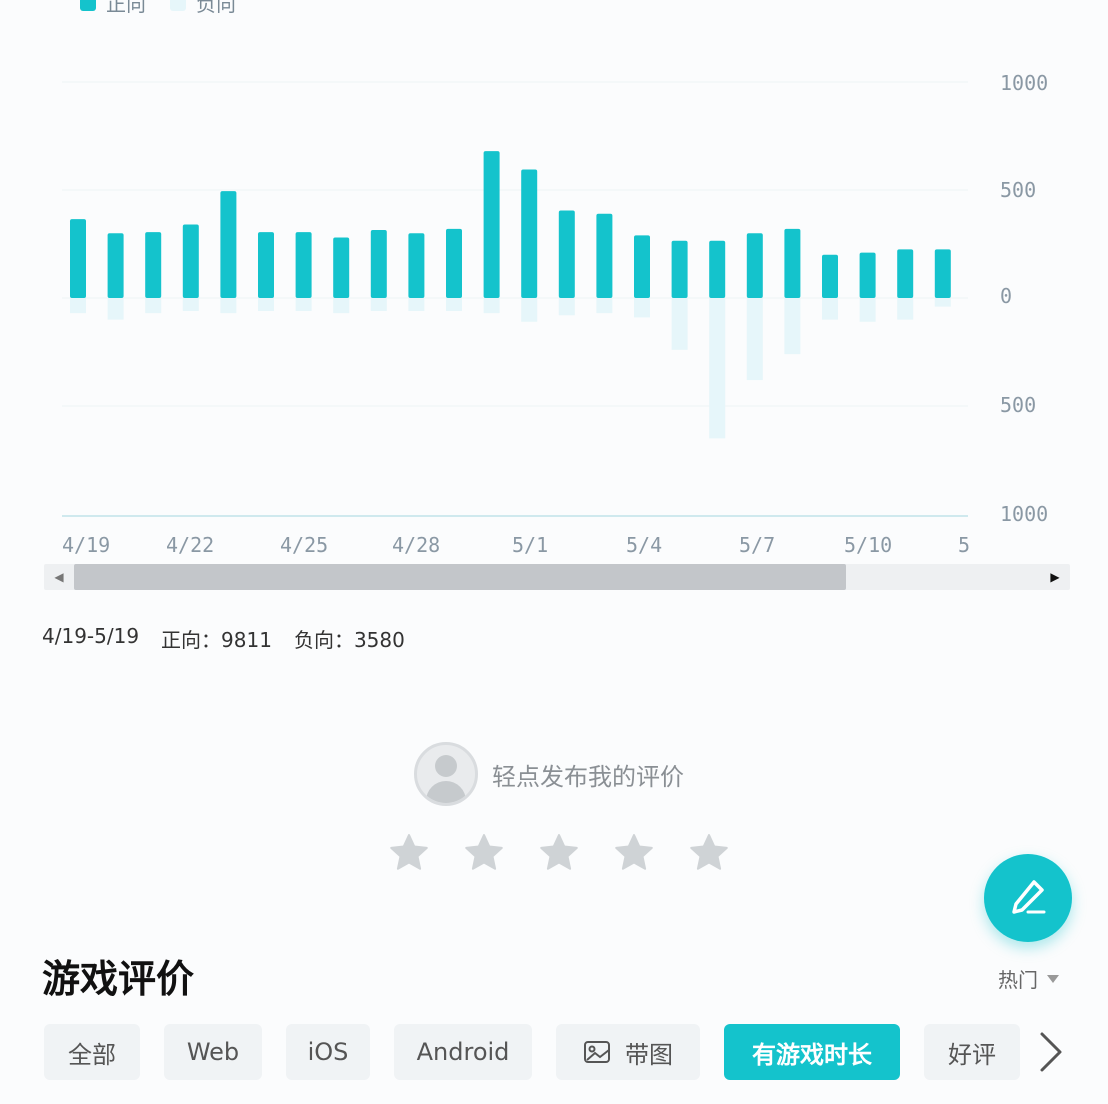  Describe the element at coordinates (757, 545) in the screenshot. I see `x-tick-label: 5/7` at that location.